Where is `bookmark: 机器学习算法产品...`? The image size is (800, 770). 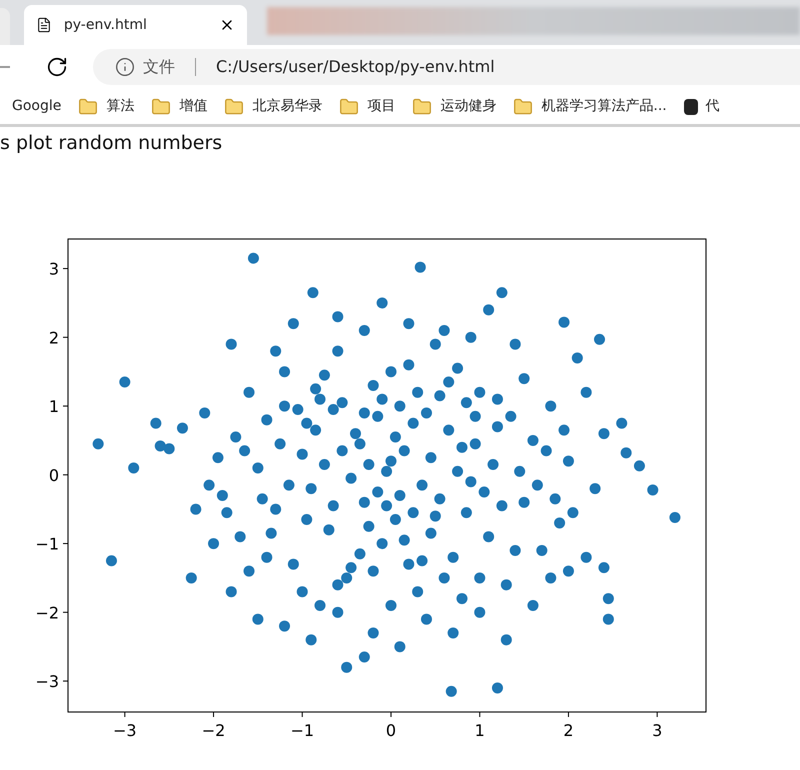
bookmark: 机器学习算法产品... is located at coordinates (590, 106).